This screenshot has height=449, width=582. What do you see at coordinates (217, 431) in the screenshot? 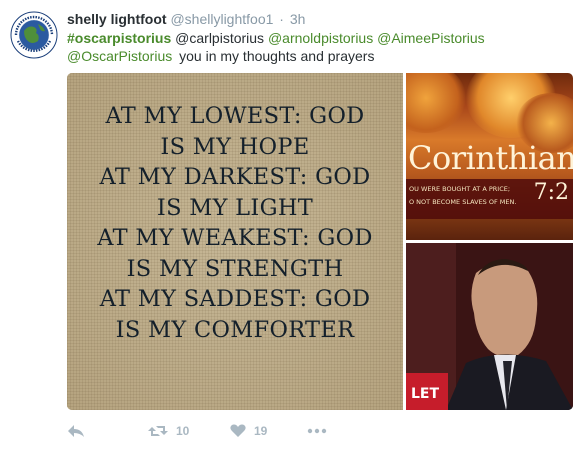
I see `tweet-actions: 10 19` at bounding box center [217, 431].